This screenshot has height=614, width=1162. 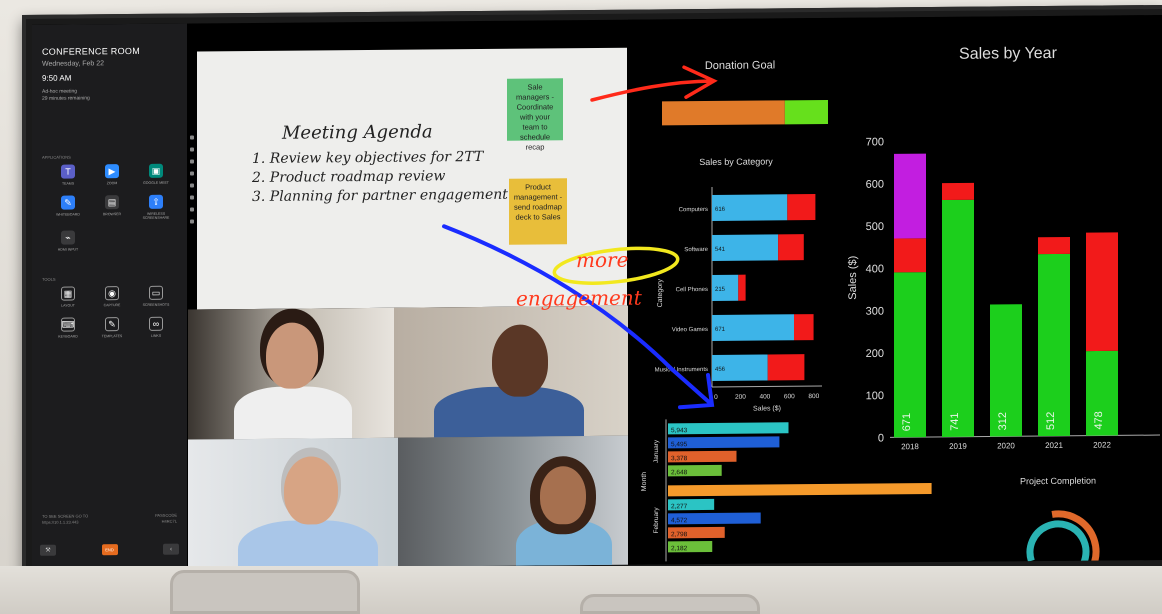 I want to click on scribble-engagement: engagement, so click(x=579, y=298).